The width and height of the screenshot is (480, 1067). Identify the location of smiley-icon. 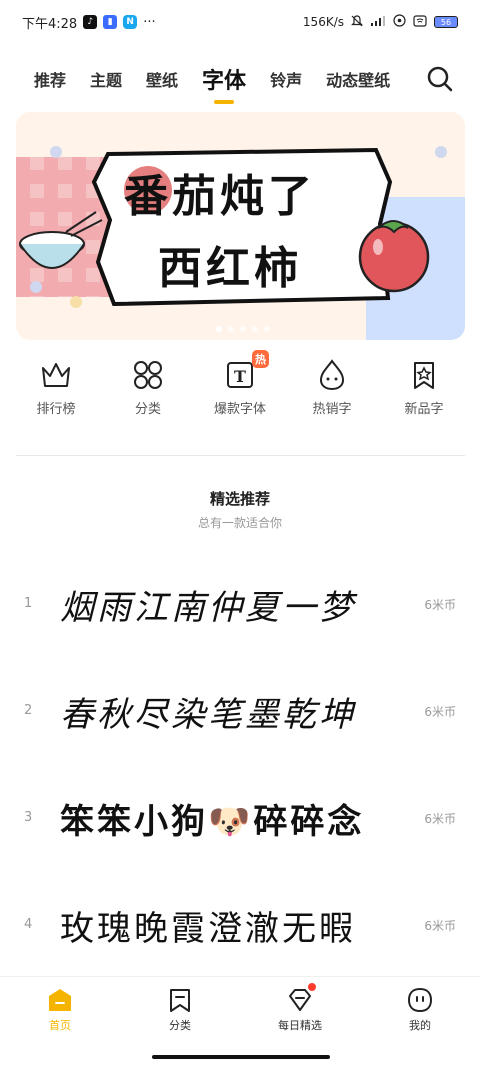
(420, 1000).